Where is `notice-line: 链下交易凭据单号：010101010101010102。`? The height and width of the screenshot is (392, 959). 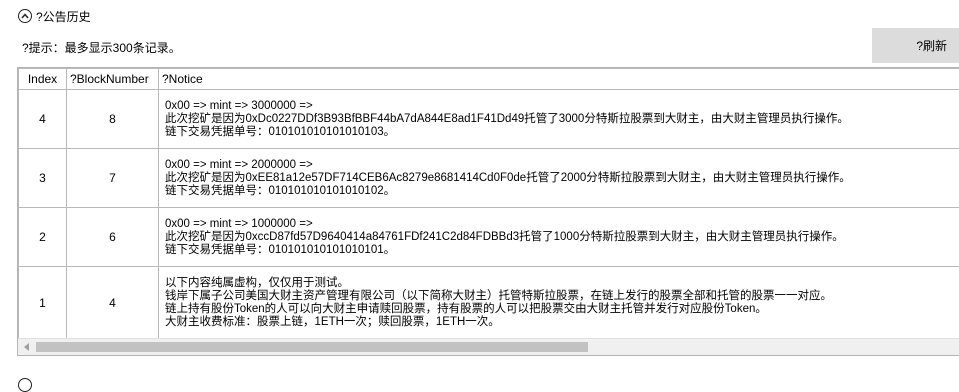
notice-line: 链下交易凭据单号：010101010101010102。 is located at coordinates (562, 191).